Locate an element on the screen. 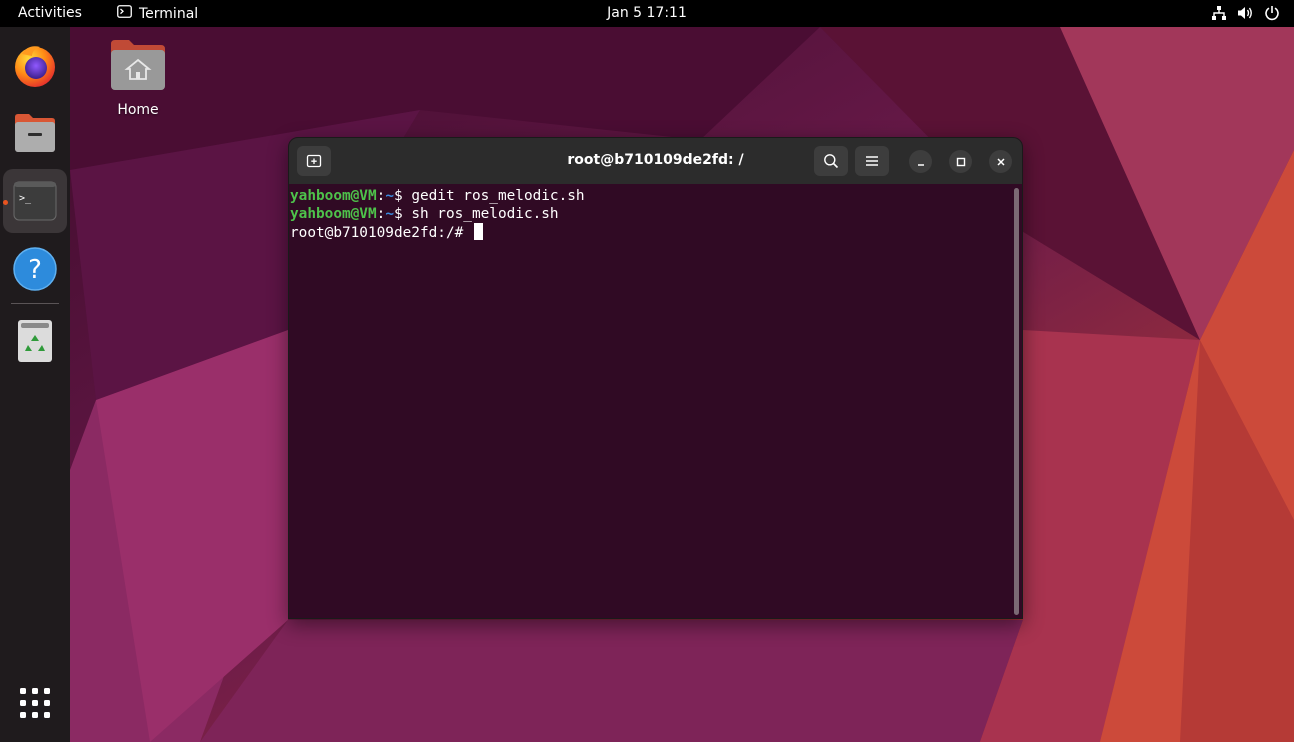 The height and width of the screenshot is (742, 1294). volume-icon is located at coordinates (1245, 15).